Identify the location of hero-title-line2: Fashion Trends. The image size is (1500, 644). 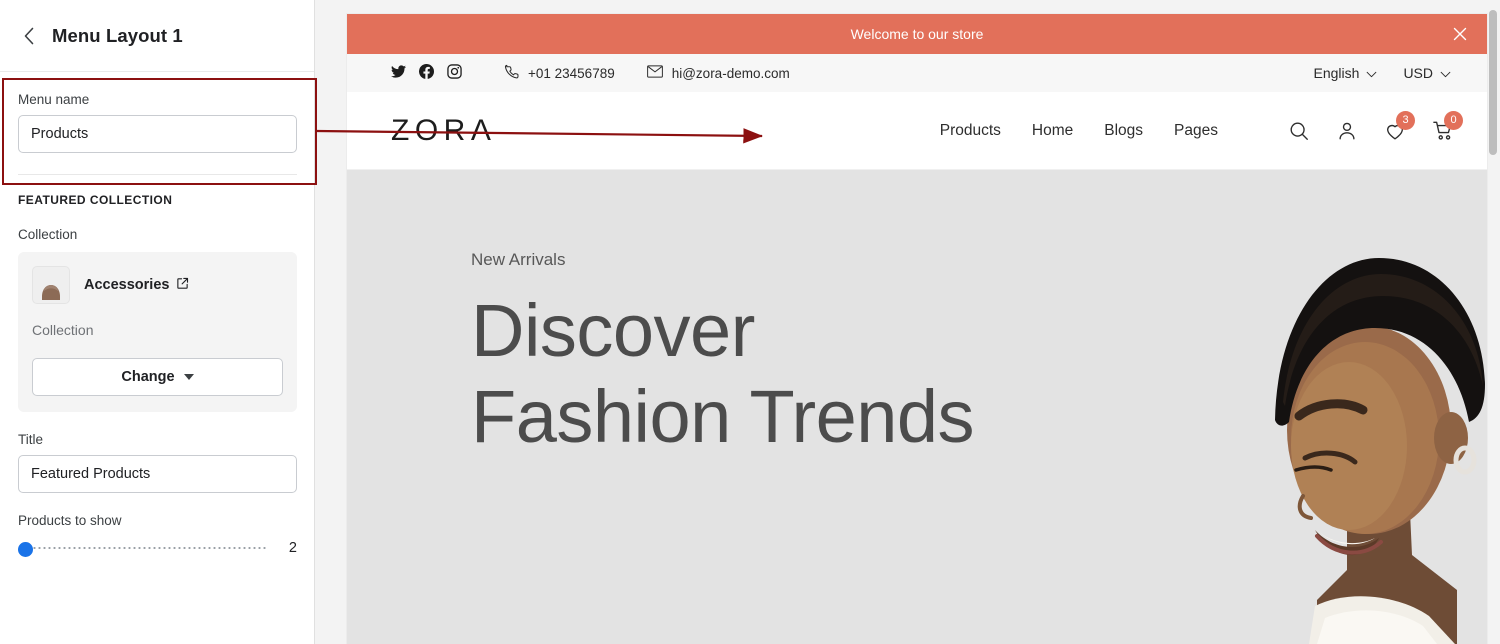
(723, 416).